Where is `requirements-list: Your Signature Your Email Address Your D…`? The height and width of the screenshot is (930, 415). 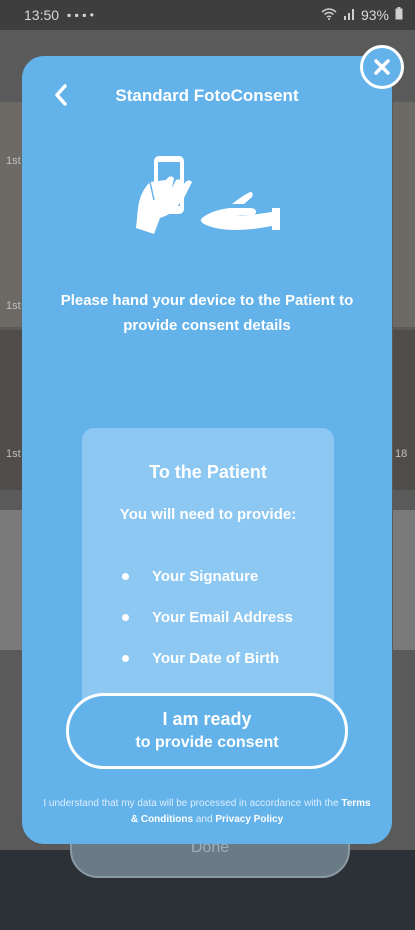
requirements-list: Your Signature Your Email Address Your D… is located at coordinates (207, 617).